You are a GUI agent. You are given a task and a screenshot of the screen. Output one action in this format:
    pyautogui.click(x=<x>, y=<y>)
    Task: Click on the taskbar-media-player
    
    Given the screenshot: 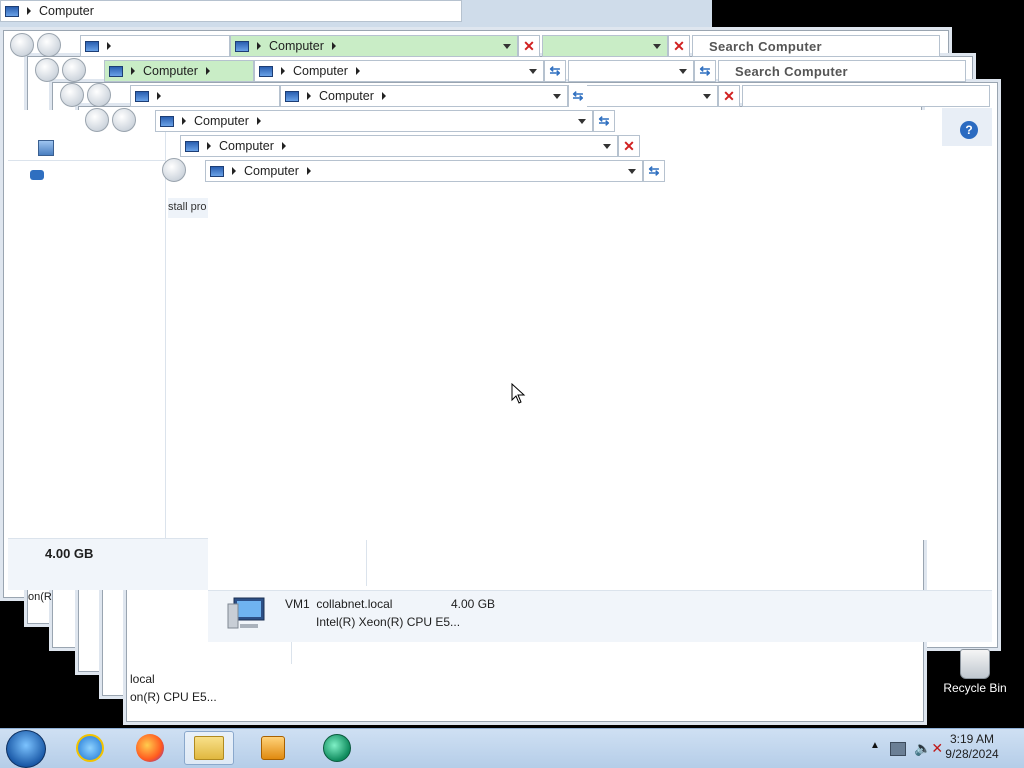 What is the action you would take?
    pyautogui.click(x=273, y=748)
    